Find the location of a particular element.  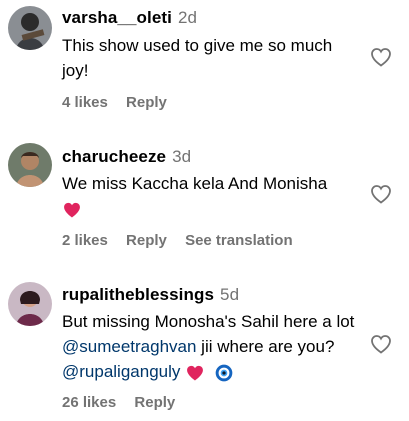

comment-text: We miss Kaccha kela And Monisha is located at coordinates (212, 196).